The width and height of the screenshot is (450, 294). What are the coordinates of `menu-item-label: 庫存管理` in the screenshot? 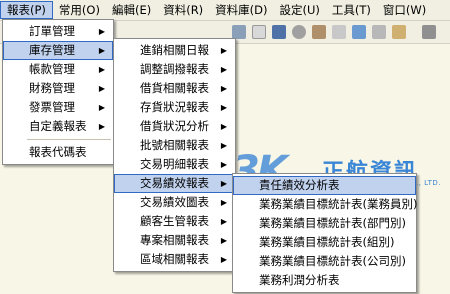 It's located at (52, 50).